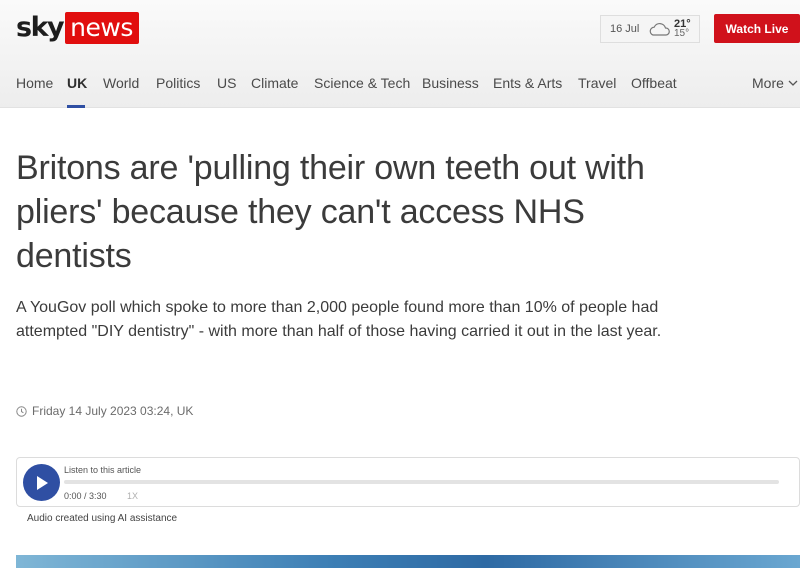  What do you see at coordinates (654, 83) in the screenshot?
I see `nav-item-offbeat: Offbeat` at bounding box center [654, 83].